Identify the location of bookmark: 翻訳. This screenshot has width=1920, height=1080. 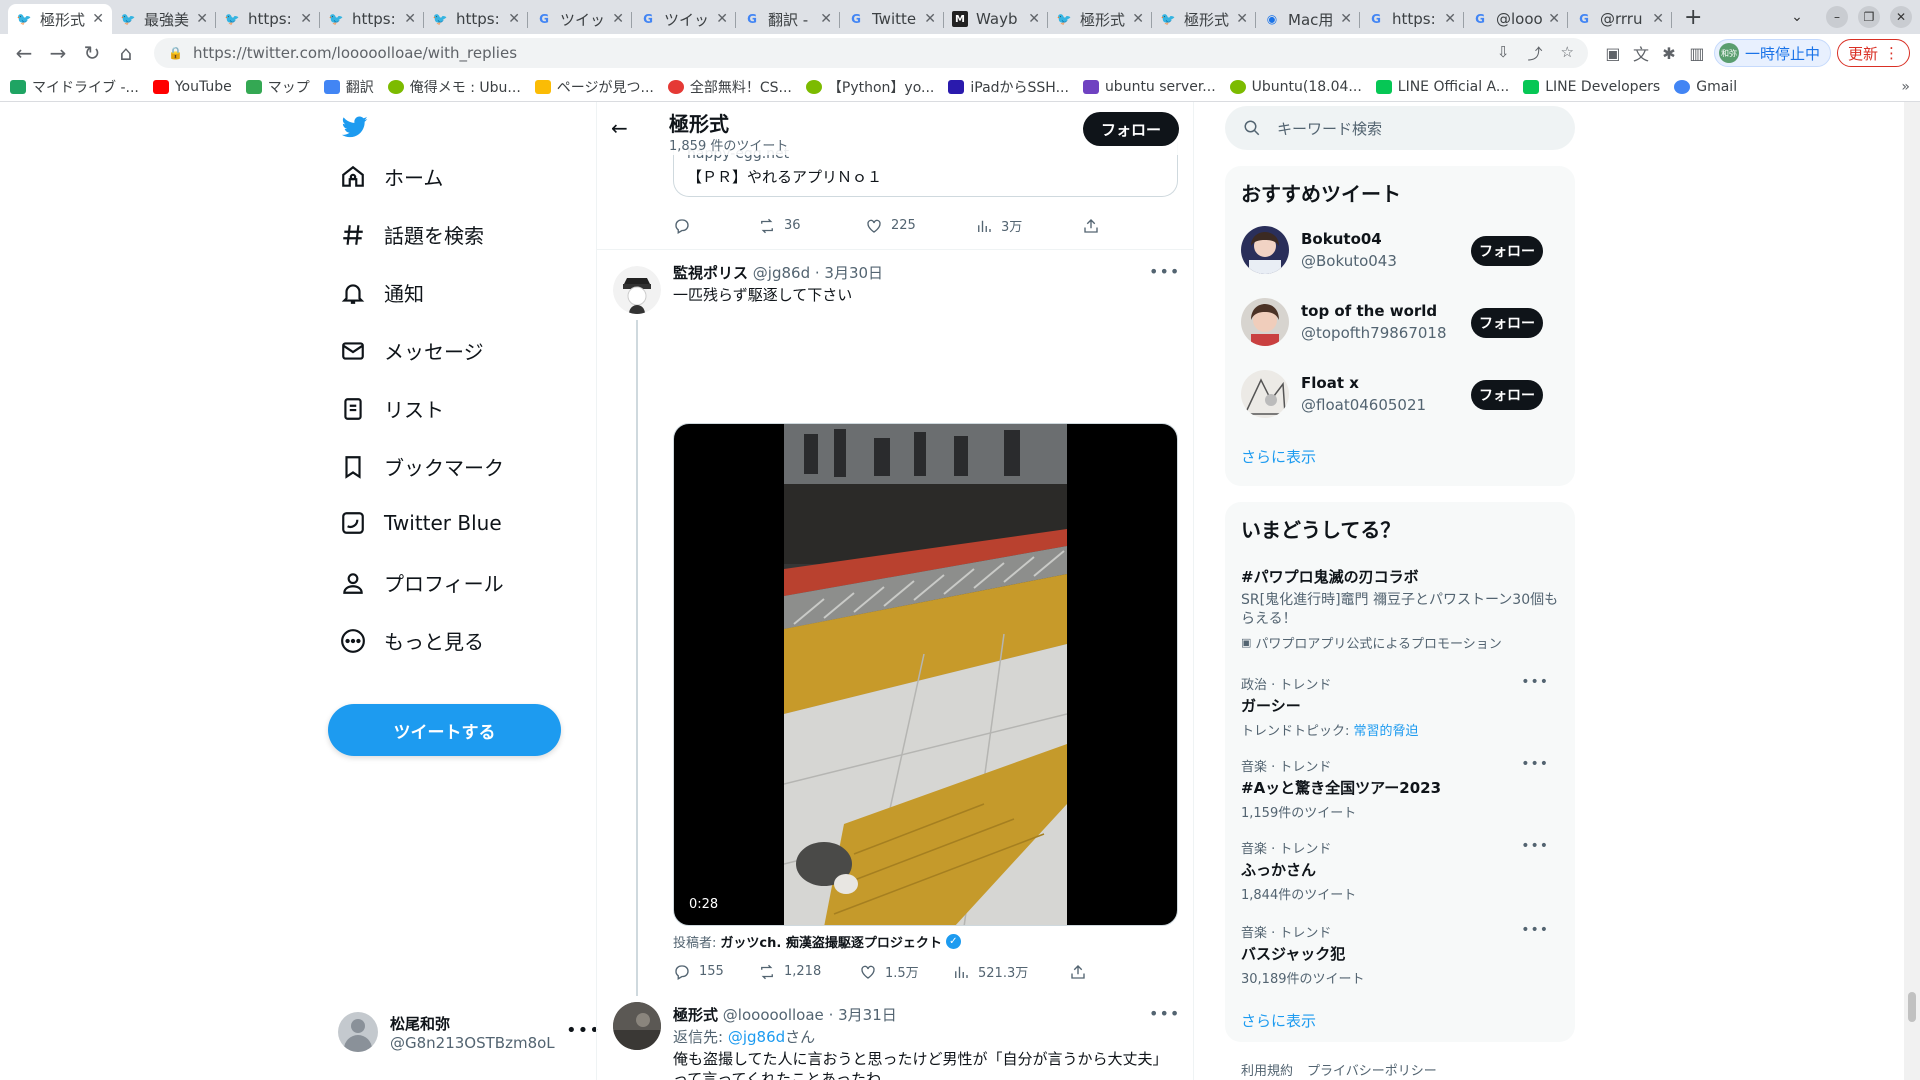
(348, 87).